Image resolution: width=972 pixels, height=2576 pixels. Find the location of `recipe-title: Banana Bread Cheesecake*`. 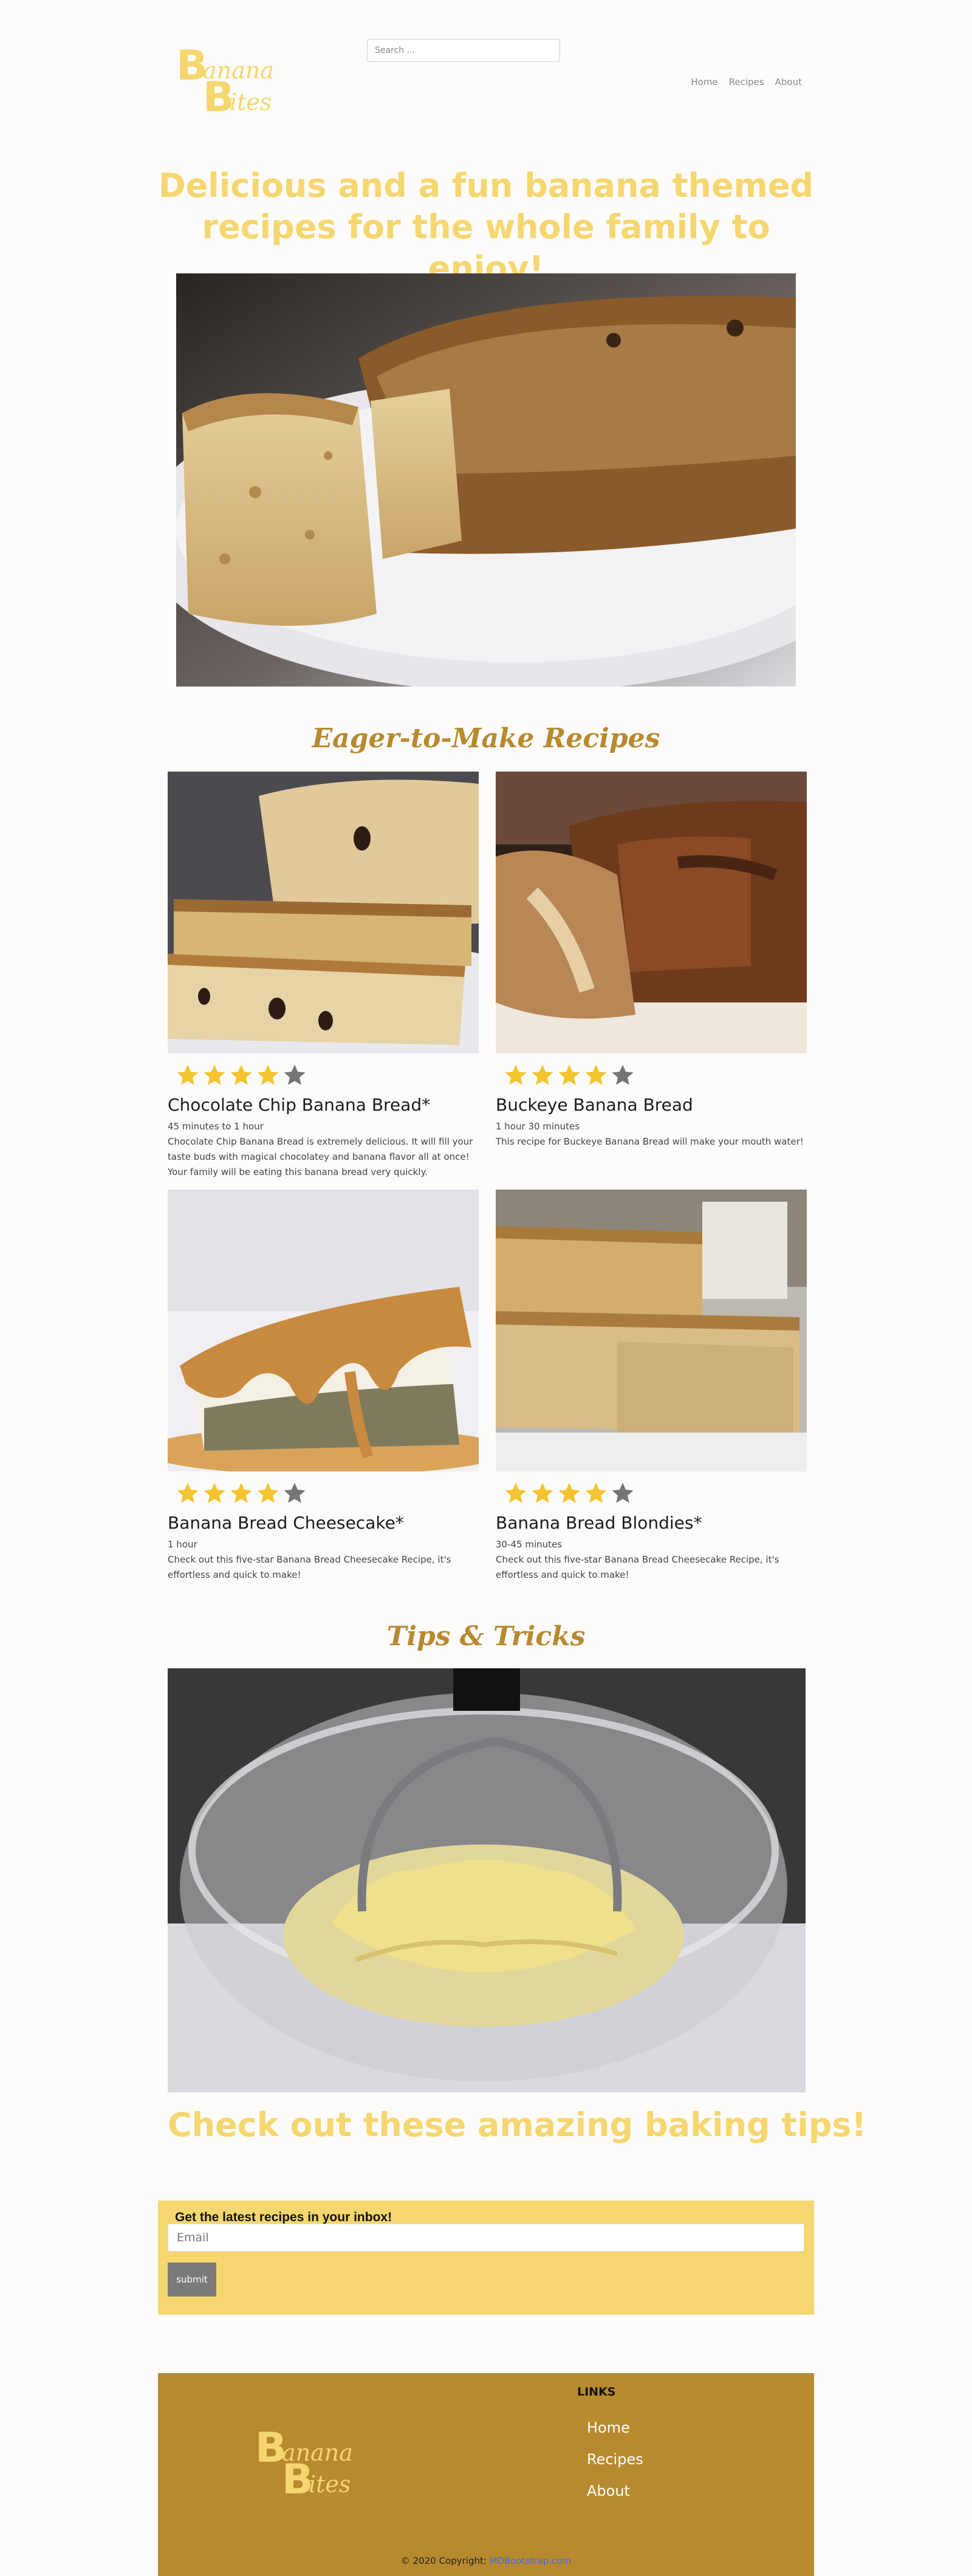

recipe-title: Banana Bread Cheesecake* is located at coordinates (323, 1523).